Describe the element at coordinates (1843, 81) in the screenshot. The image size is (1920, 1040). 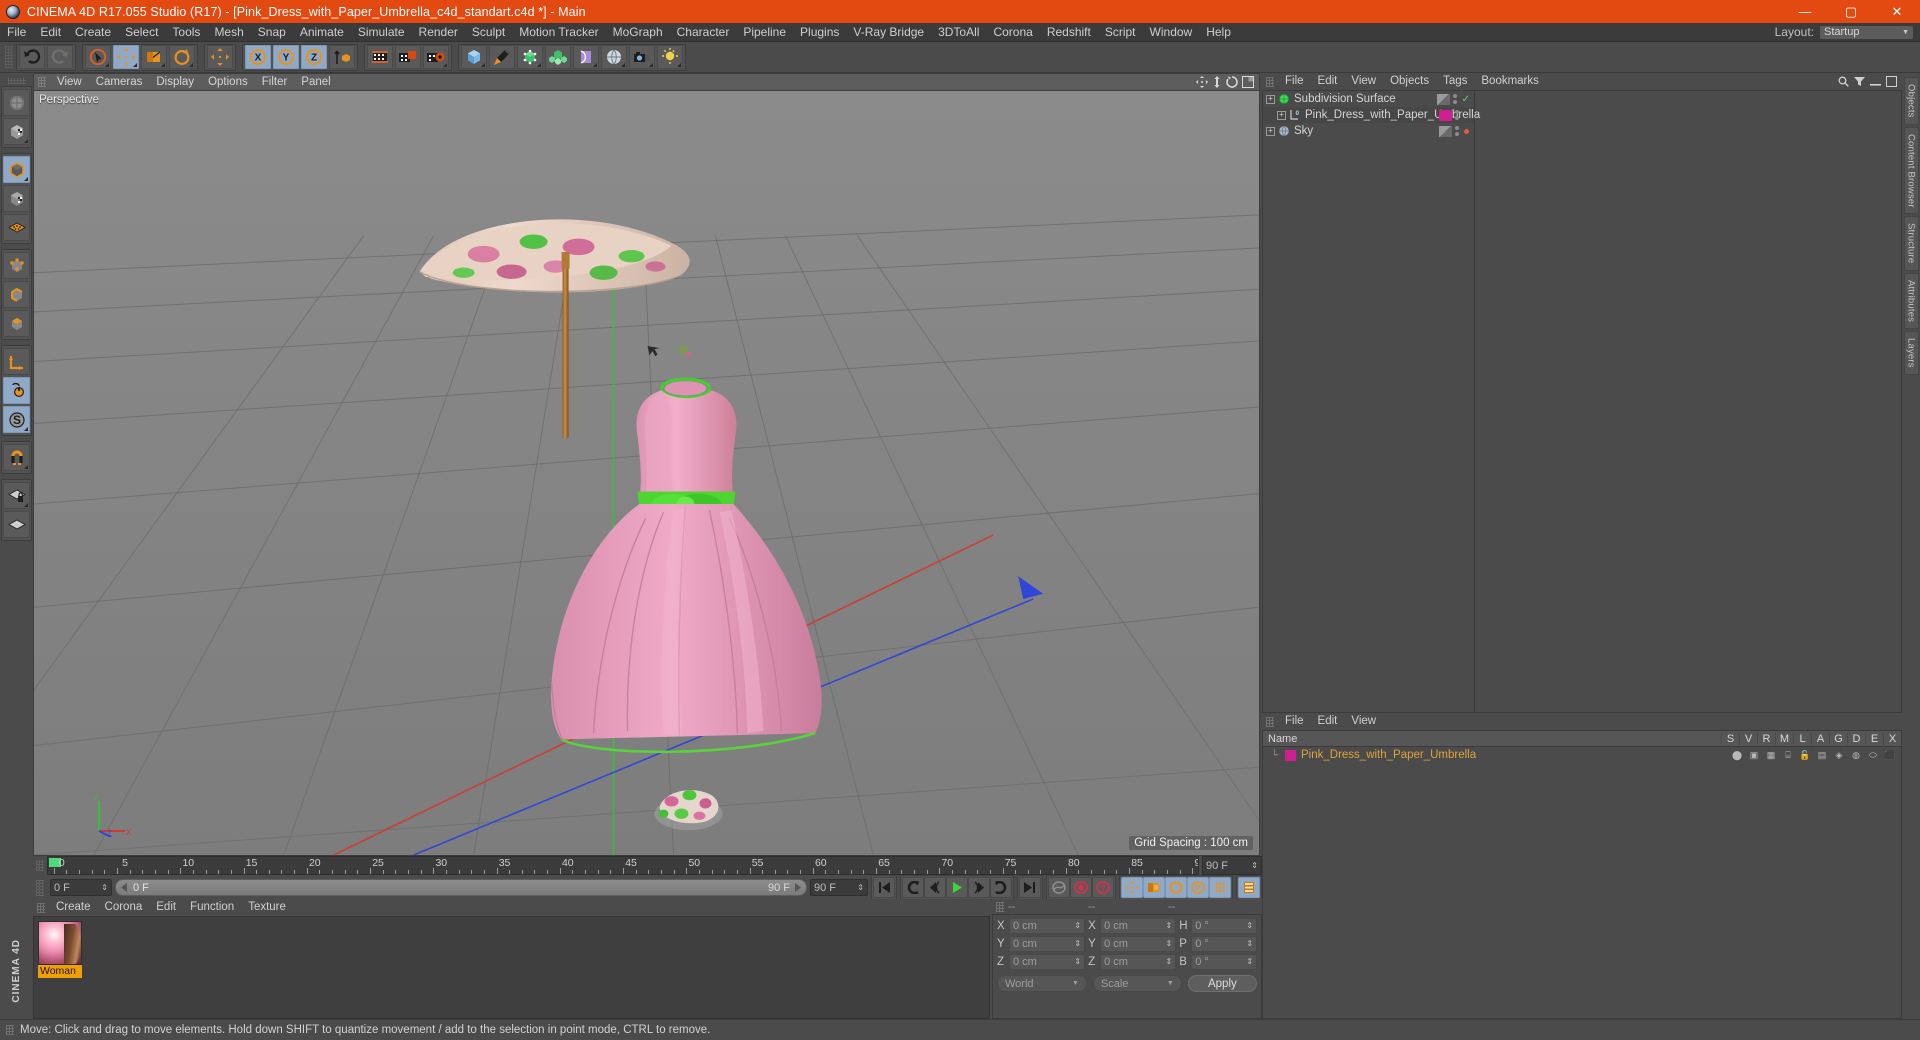
I see `search-icon` at that location.